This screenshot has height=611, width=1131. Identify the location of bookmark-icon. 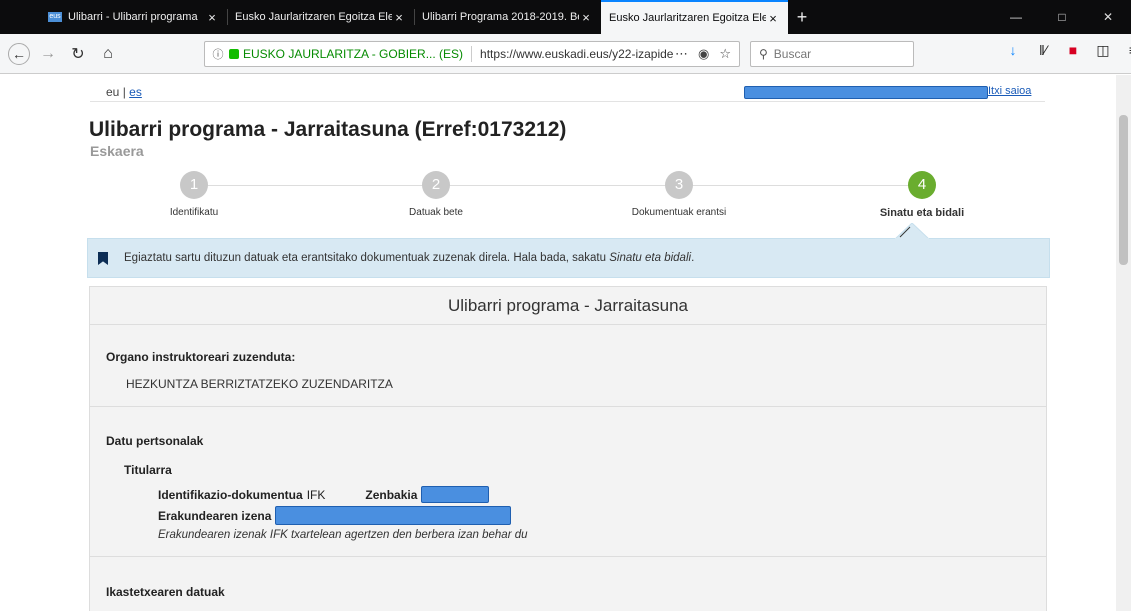
(103, 258).